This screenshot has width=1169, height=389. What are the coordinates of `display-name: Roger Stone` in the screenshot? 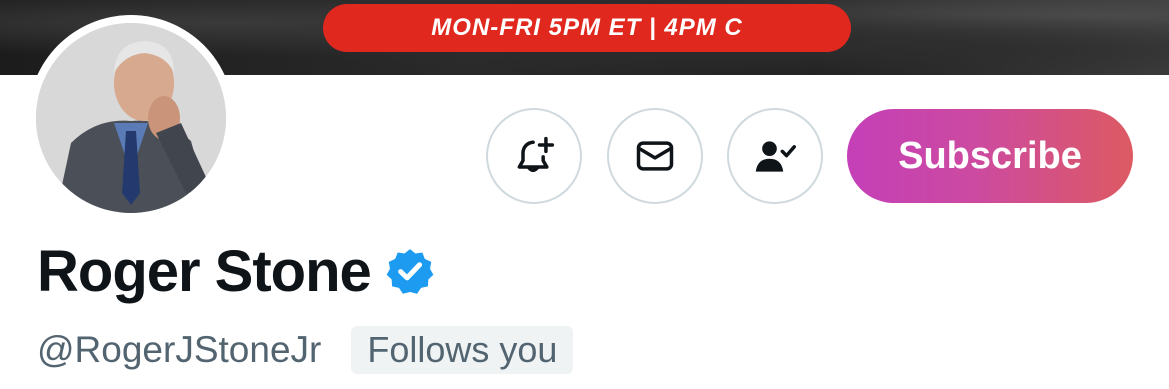 It's located at (204, 271).